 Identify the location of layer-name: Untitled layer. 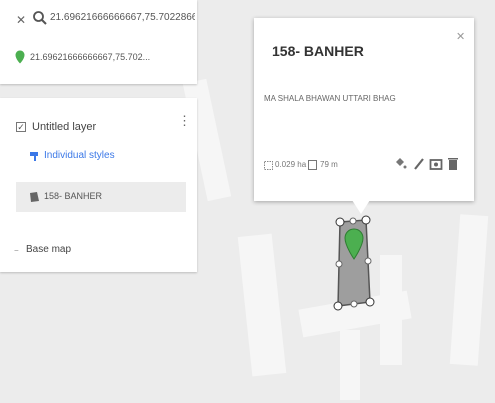
(64, 127).